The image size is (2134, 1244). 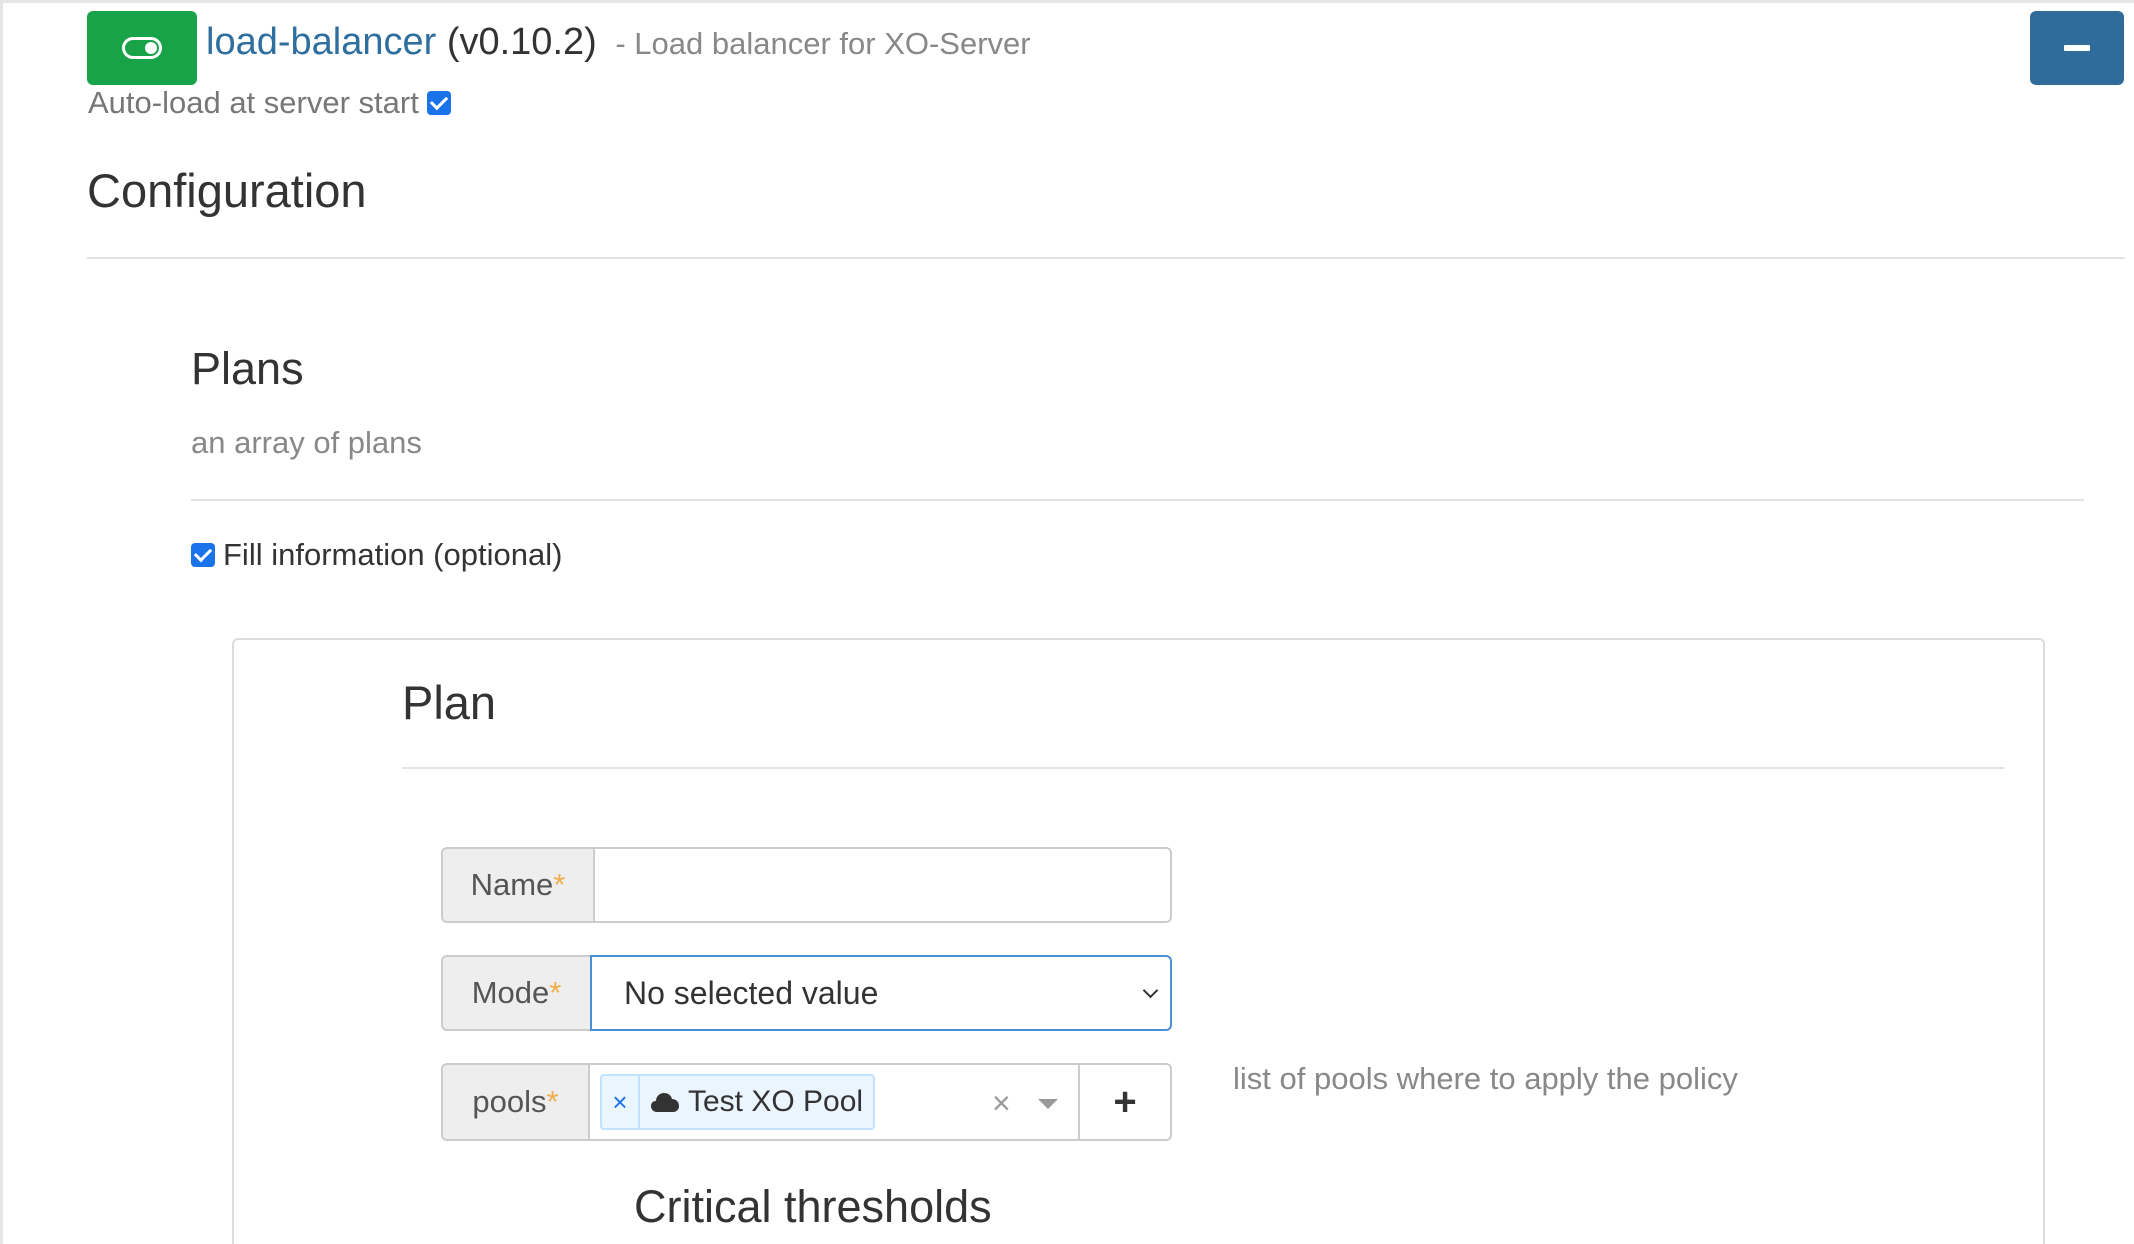 I want to click on name-addon: Name *, so click(x=517, y=885).